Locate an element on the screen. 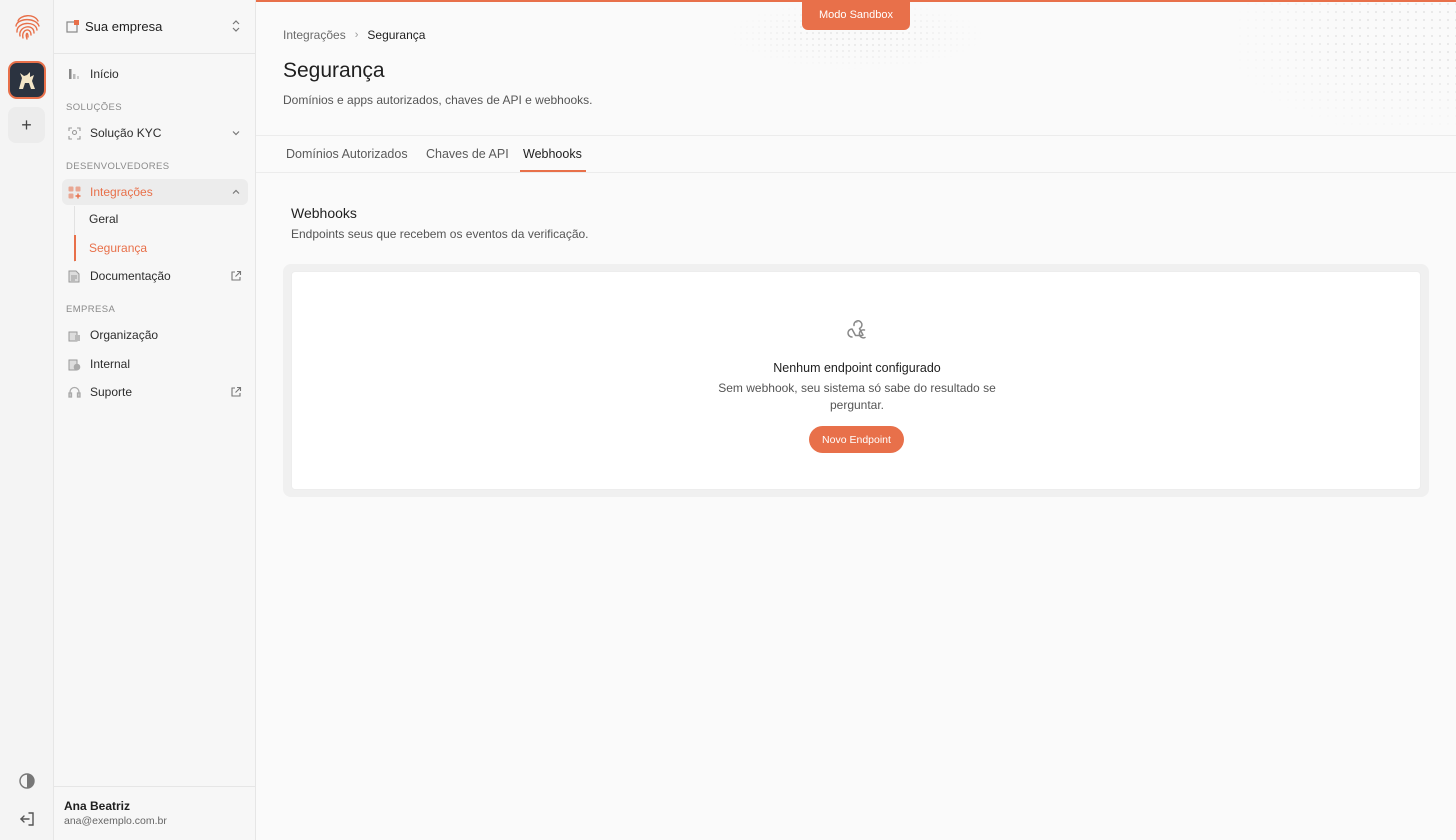  company-switcher: Sua empresa is located at coordinates (154, 27).